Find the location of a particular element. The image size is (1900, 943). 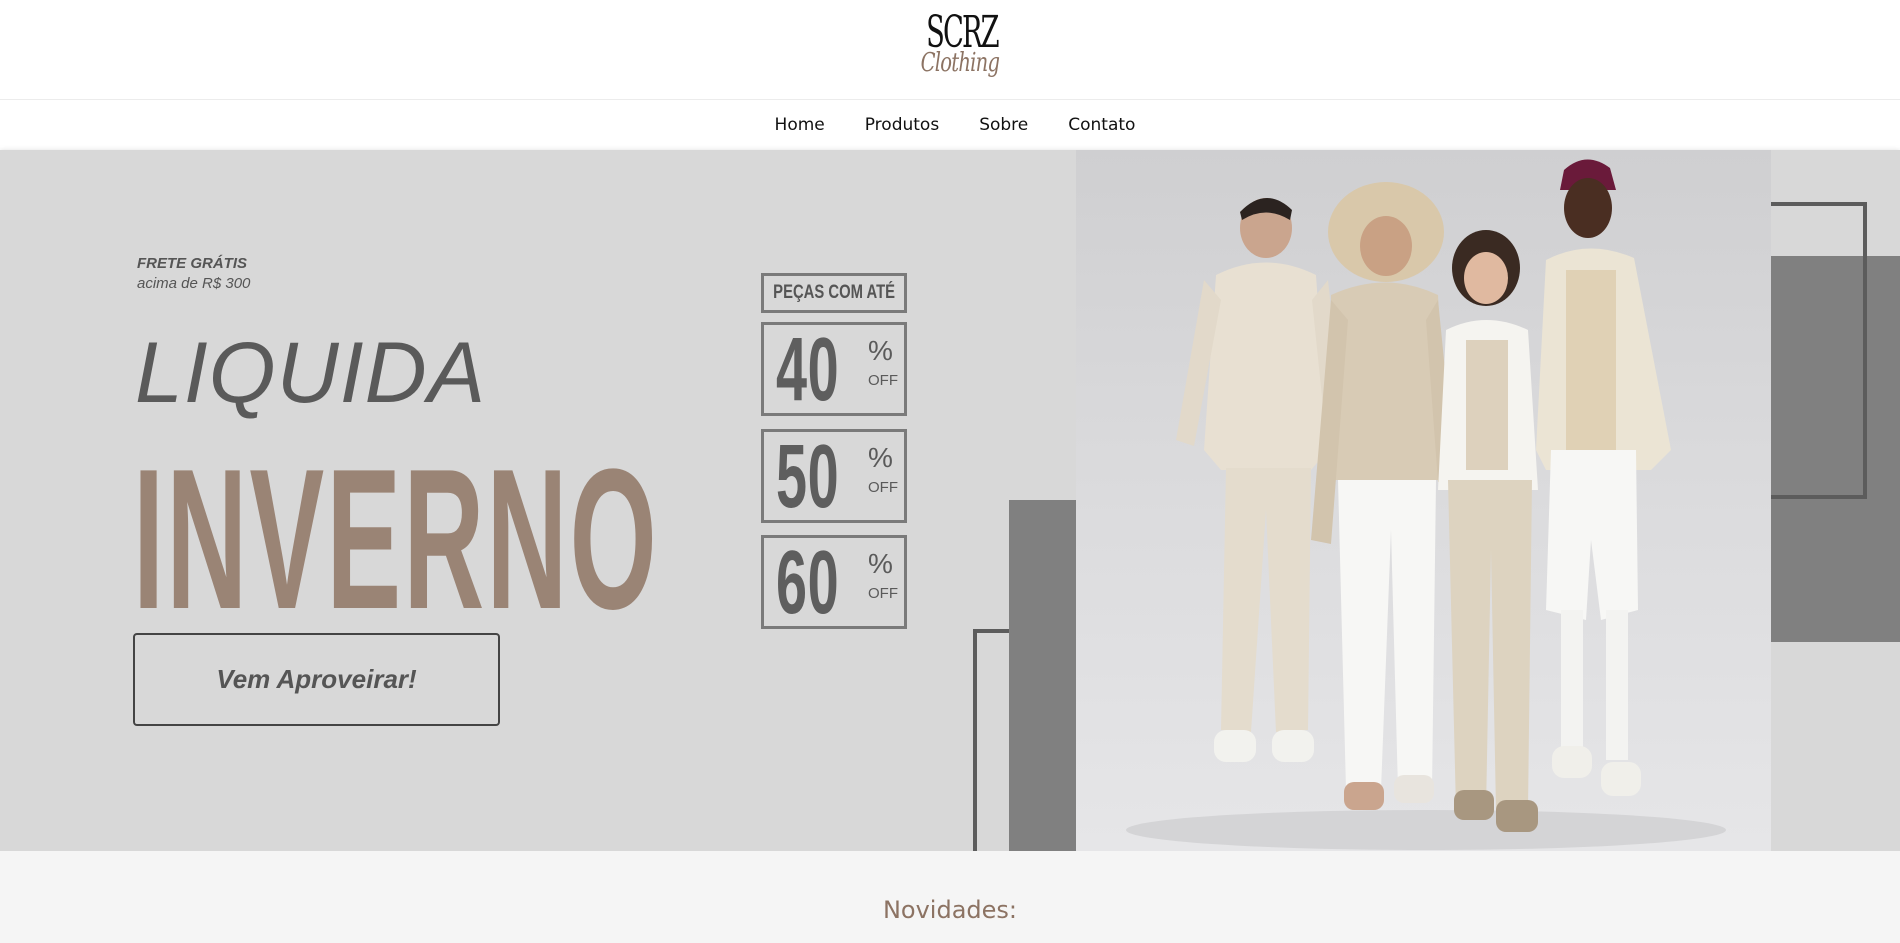

shop-now-button: Vem Aproveirar! is located at coordinates (316, 679).